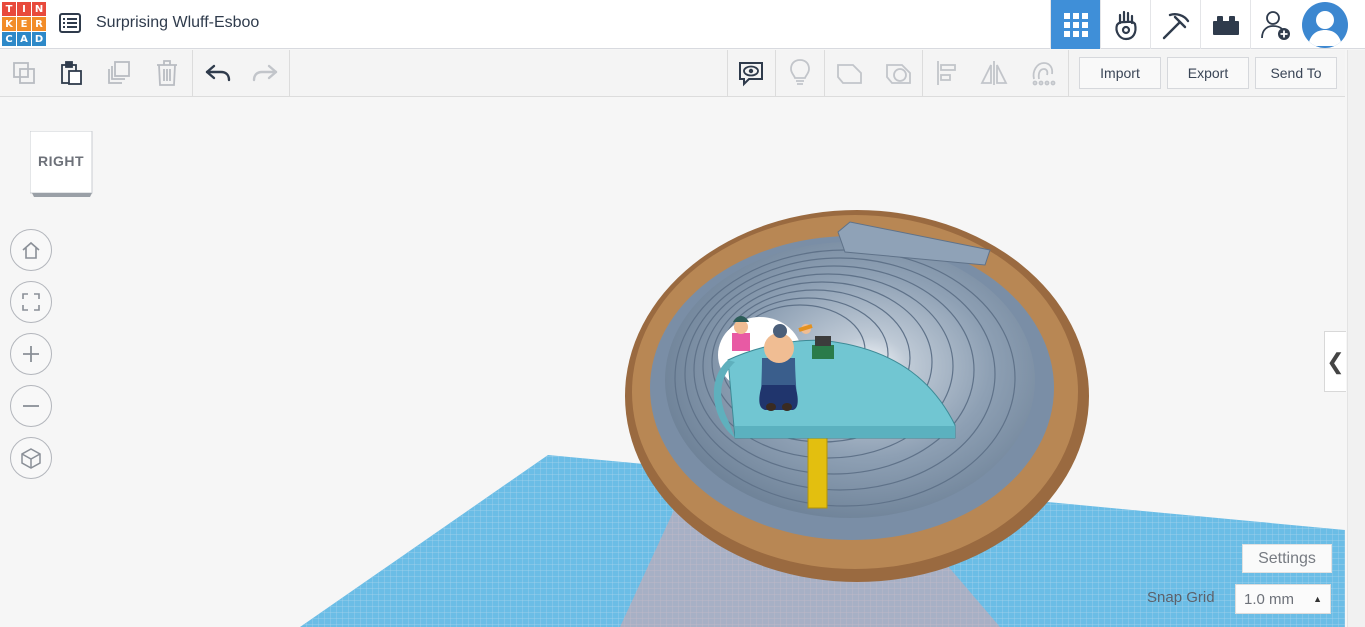 This screenshot has height=627, width=1365. I want to click on home-icon, so click(31, 250).